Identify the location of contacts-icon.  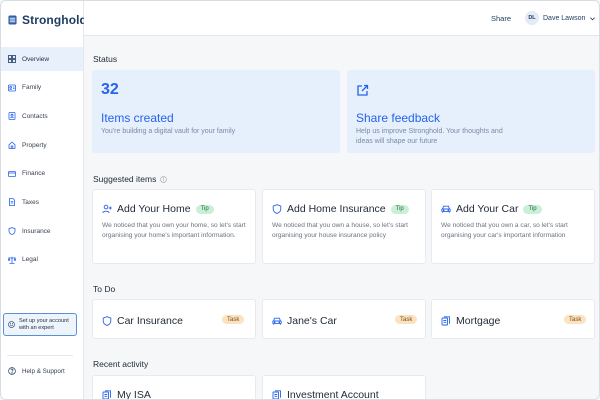
(12, 116).